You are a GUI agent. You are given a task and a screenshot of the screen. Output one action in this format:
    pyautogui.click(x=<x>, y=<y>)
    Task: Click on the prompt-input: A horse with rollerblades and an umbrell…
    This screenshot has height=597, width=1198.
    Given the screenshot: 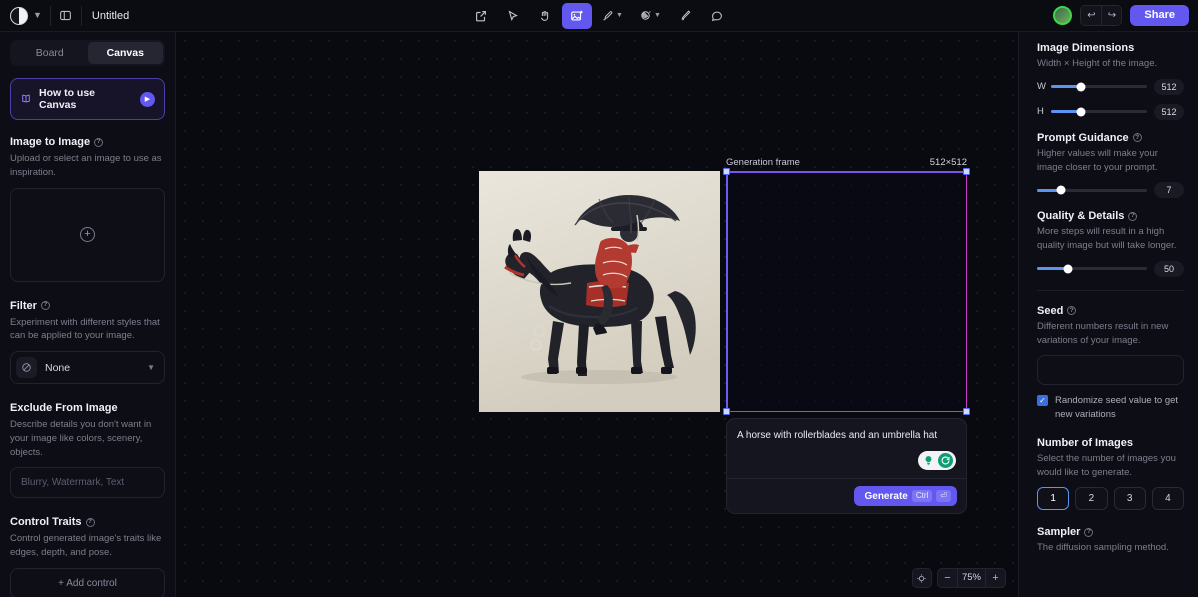 What is the action you would take?
    pyautogui.click(x=846, y=432)
    